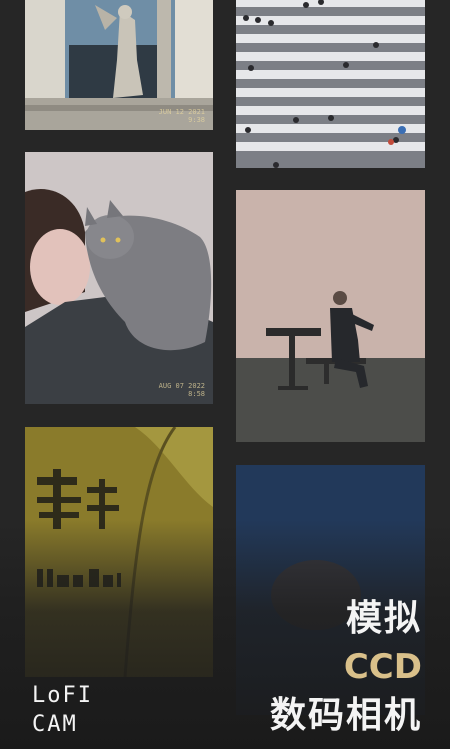 Image resolution: width=450 pixels, height=749 pixels. Describe the element at coordinates (382, 667) in the screenshot. I see `tagline-line-2: CCD` at that location.